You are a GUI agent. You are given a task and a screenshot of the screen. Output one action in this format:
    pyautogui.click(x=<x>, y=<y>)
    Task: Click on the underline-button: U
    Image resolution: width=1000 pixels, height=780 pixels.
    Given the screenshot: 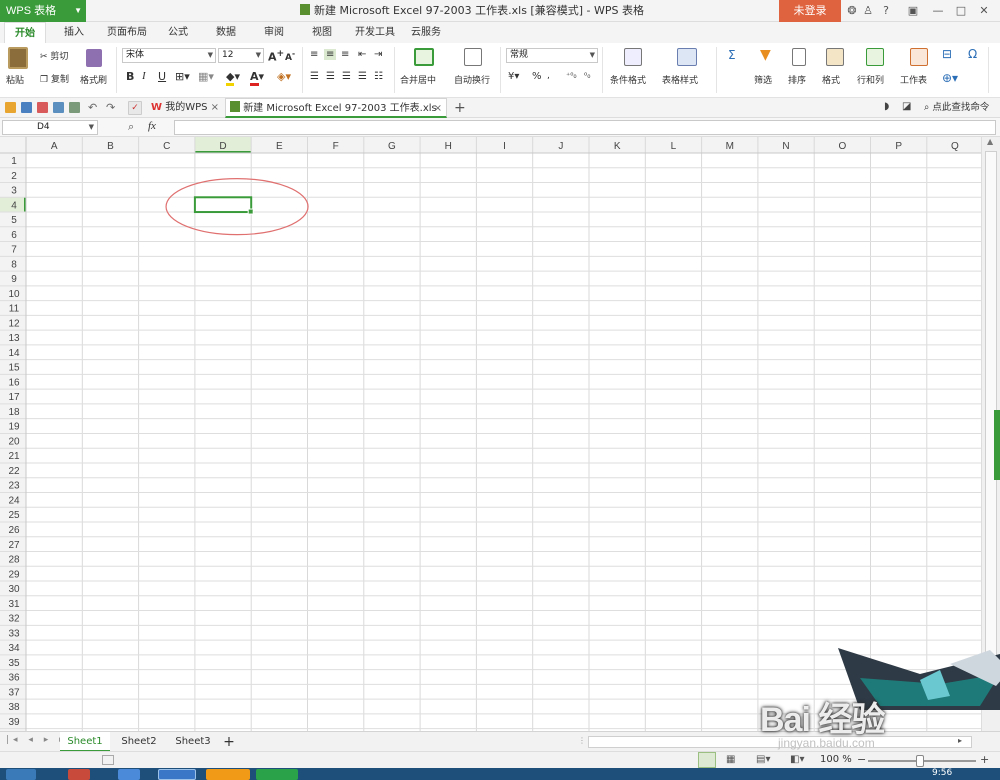 What is the action you would take?
    pyautogui.click(x=162, y=76)
    